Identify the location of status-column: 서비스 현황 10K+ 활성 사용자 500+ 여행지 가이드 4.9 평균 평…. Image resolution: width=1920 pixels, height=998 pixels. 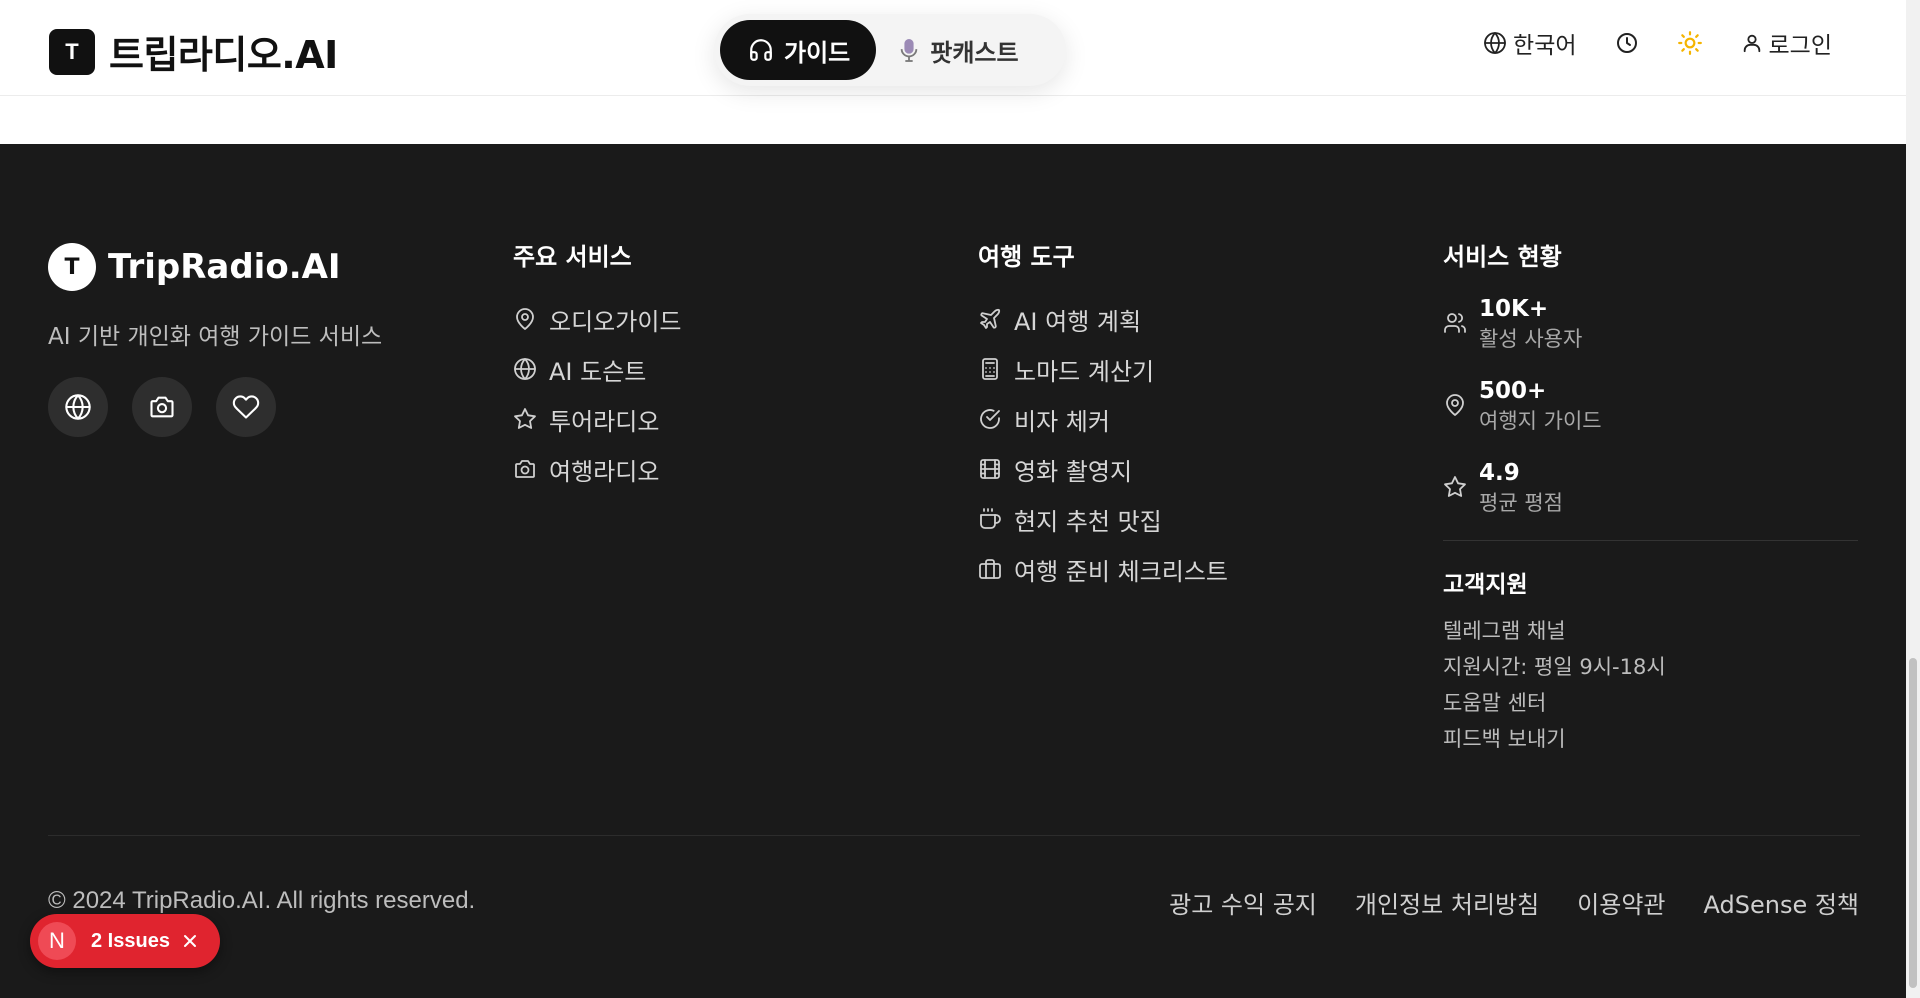
(1653, 497).